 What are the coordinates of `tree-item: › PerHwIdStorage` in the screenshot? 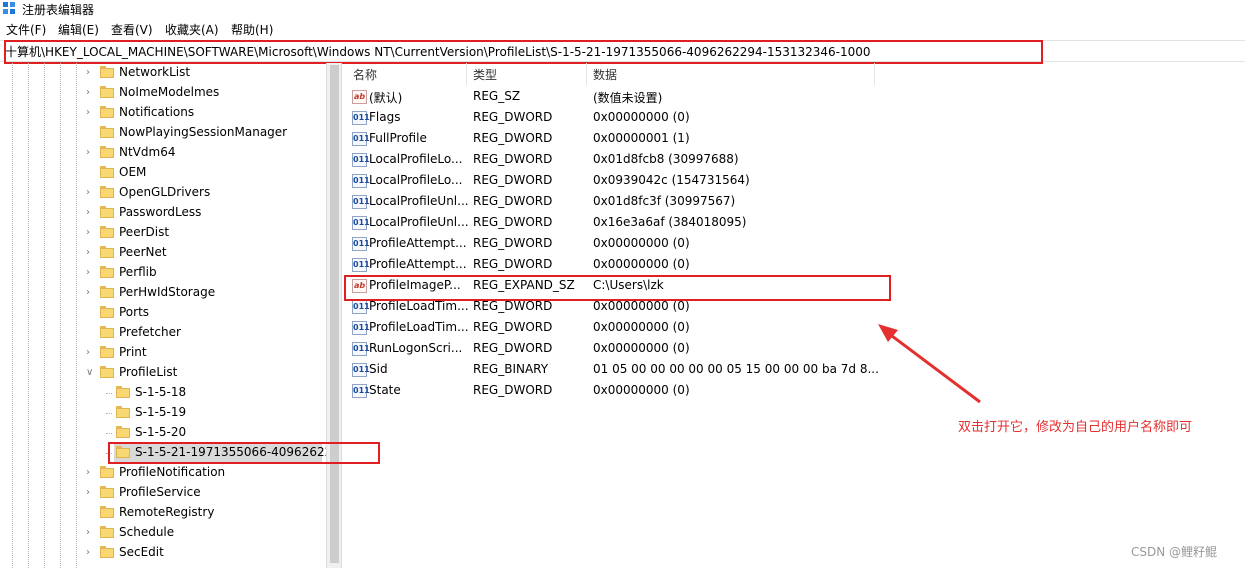 It's located at (163, 293).